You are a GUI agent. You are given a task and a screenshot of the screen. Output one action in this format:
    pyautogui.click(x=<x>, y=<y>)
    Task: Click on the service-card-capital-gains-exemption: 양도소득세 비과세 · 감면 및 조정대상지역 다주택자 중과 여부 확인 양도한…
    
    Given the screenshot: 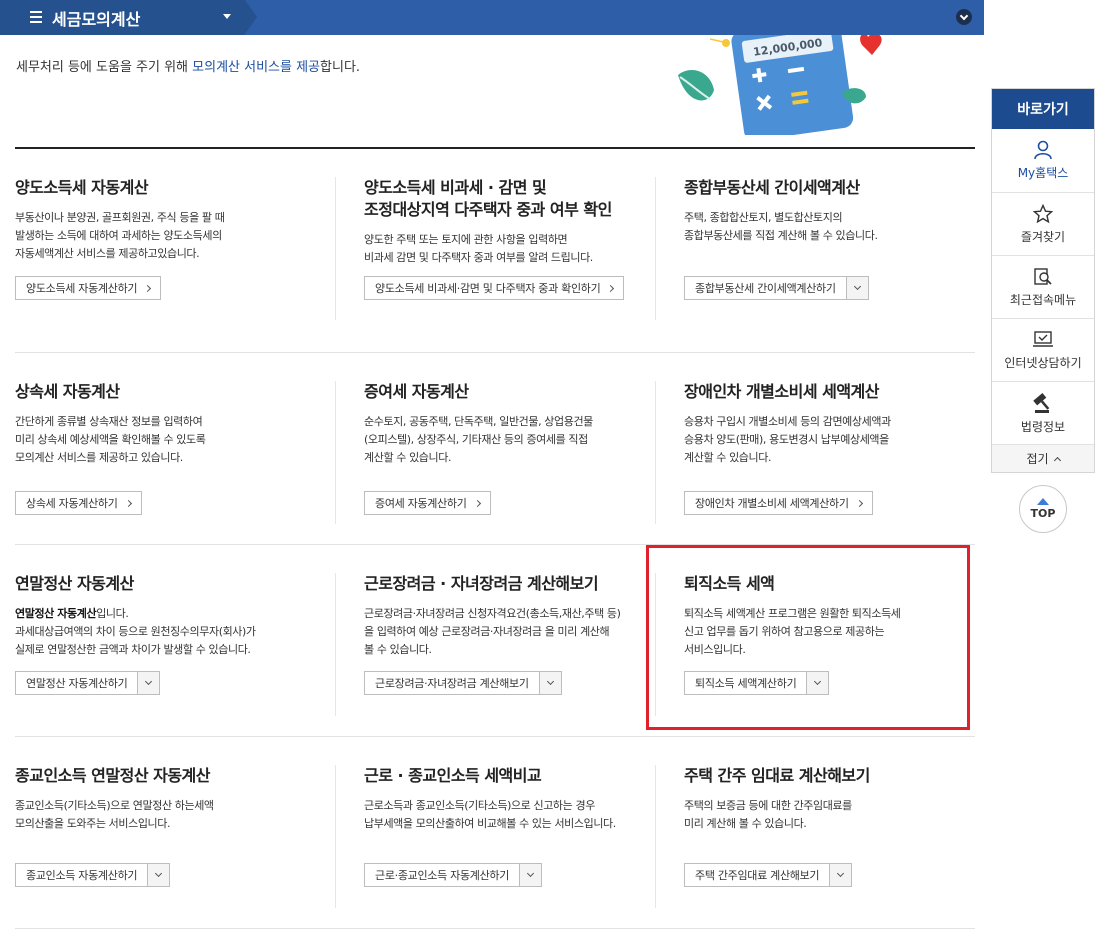 What is the action you would take?
    pyautogui.click(x=495, y=250)
    